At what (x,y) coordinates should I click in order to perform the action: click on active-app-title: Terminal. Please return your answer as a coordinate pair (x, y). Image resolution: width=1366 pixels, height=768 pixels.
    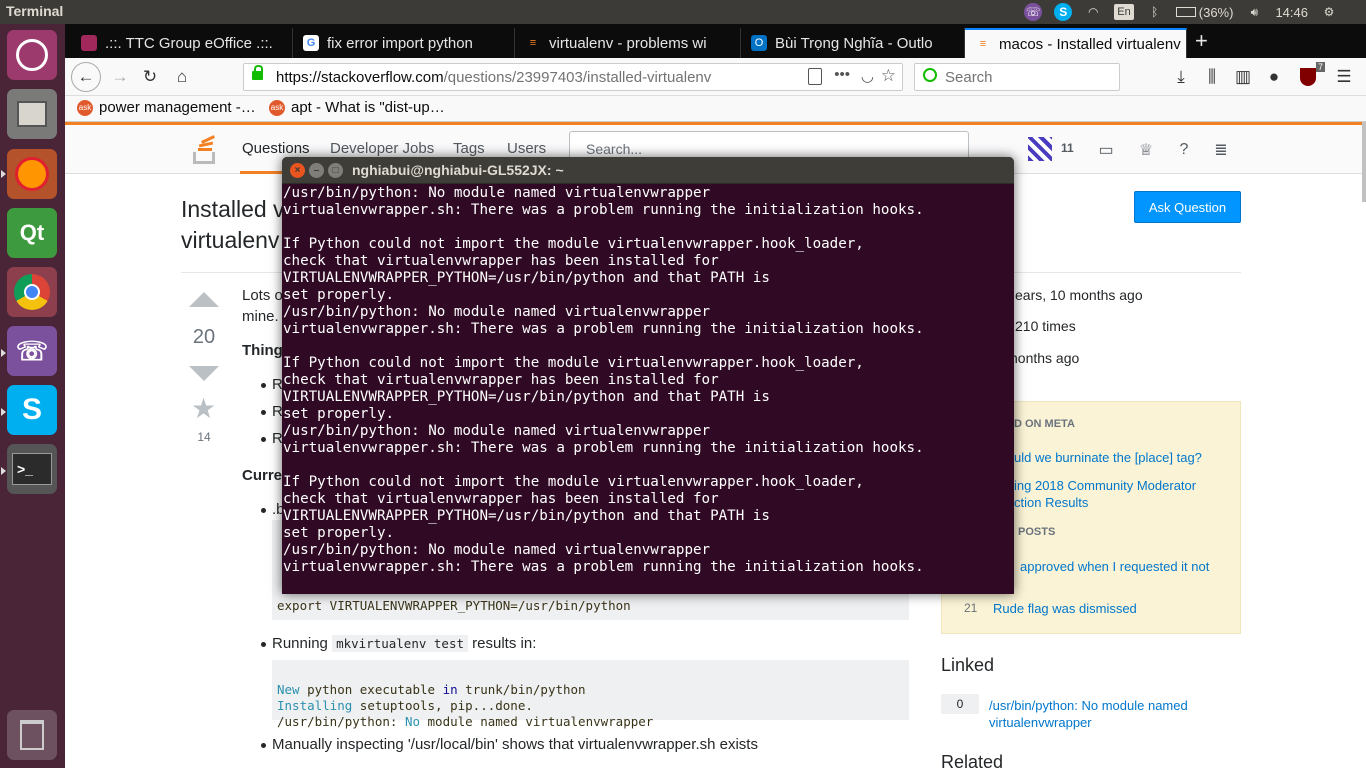
    Looking at the image, I should click on (35, 11).